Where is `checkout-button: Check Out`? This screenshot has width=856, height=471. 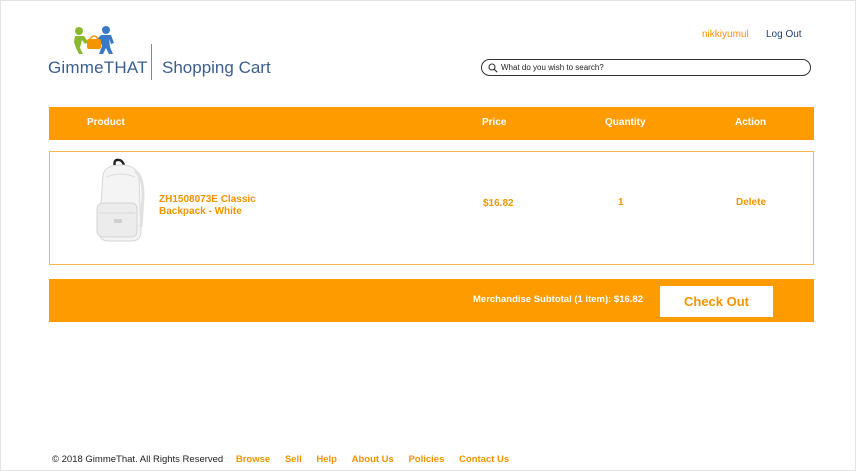
checkout-button: Check Out is located at coordinates (716, 301).